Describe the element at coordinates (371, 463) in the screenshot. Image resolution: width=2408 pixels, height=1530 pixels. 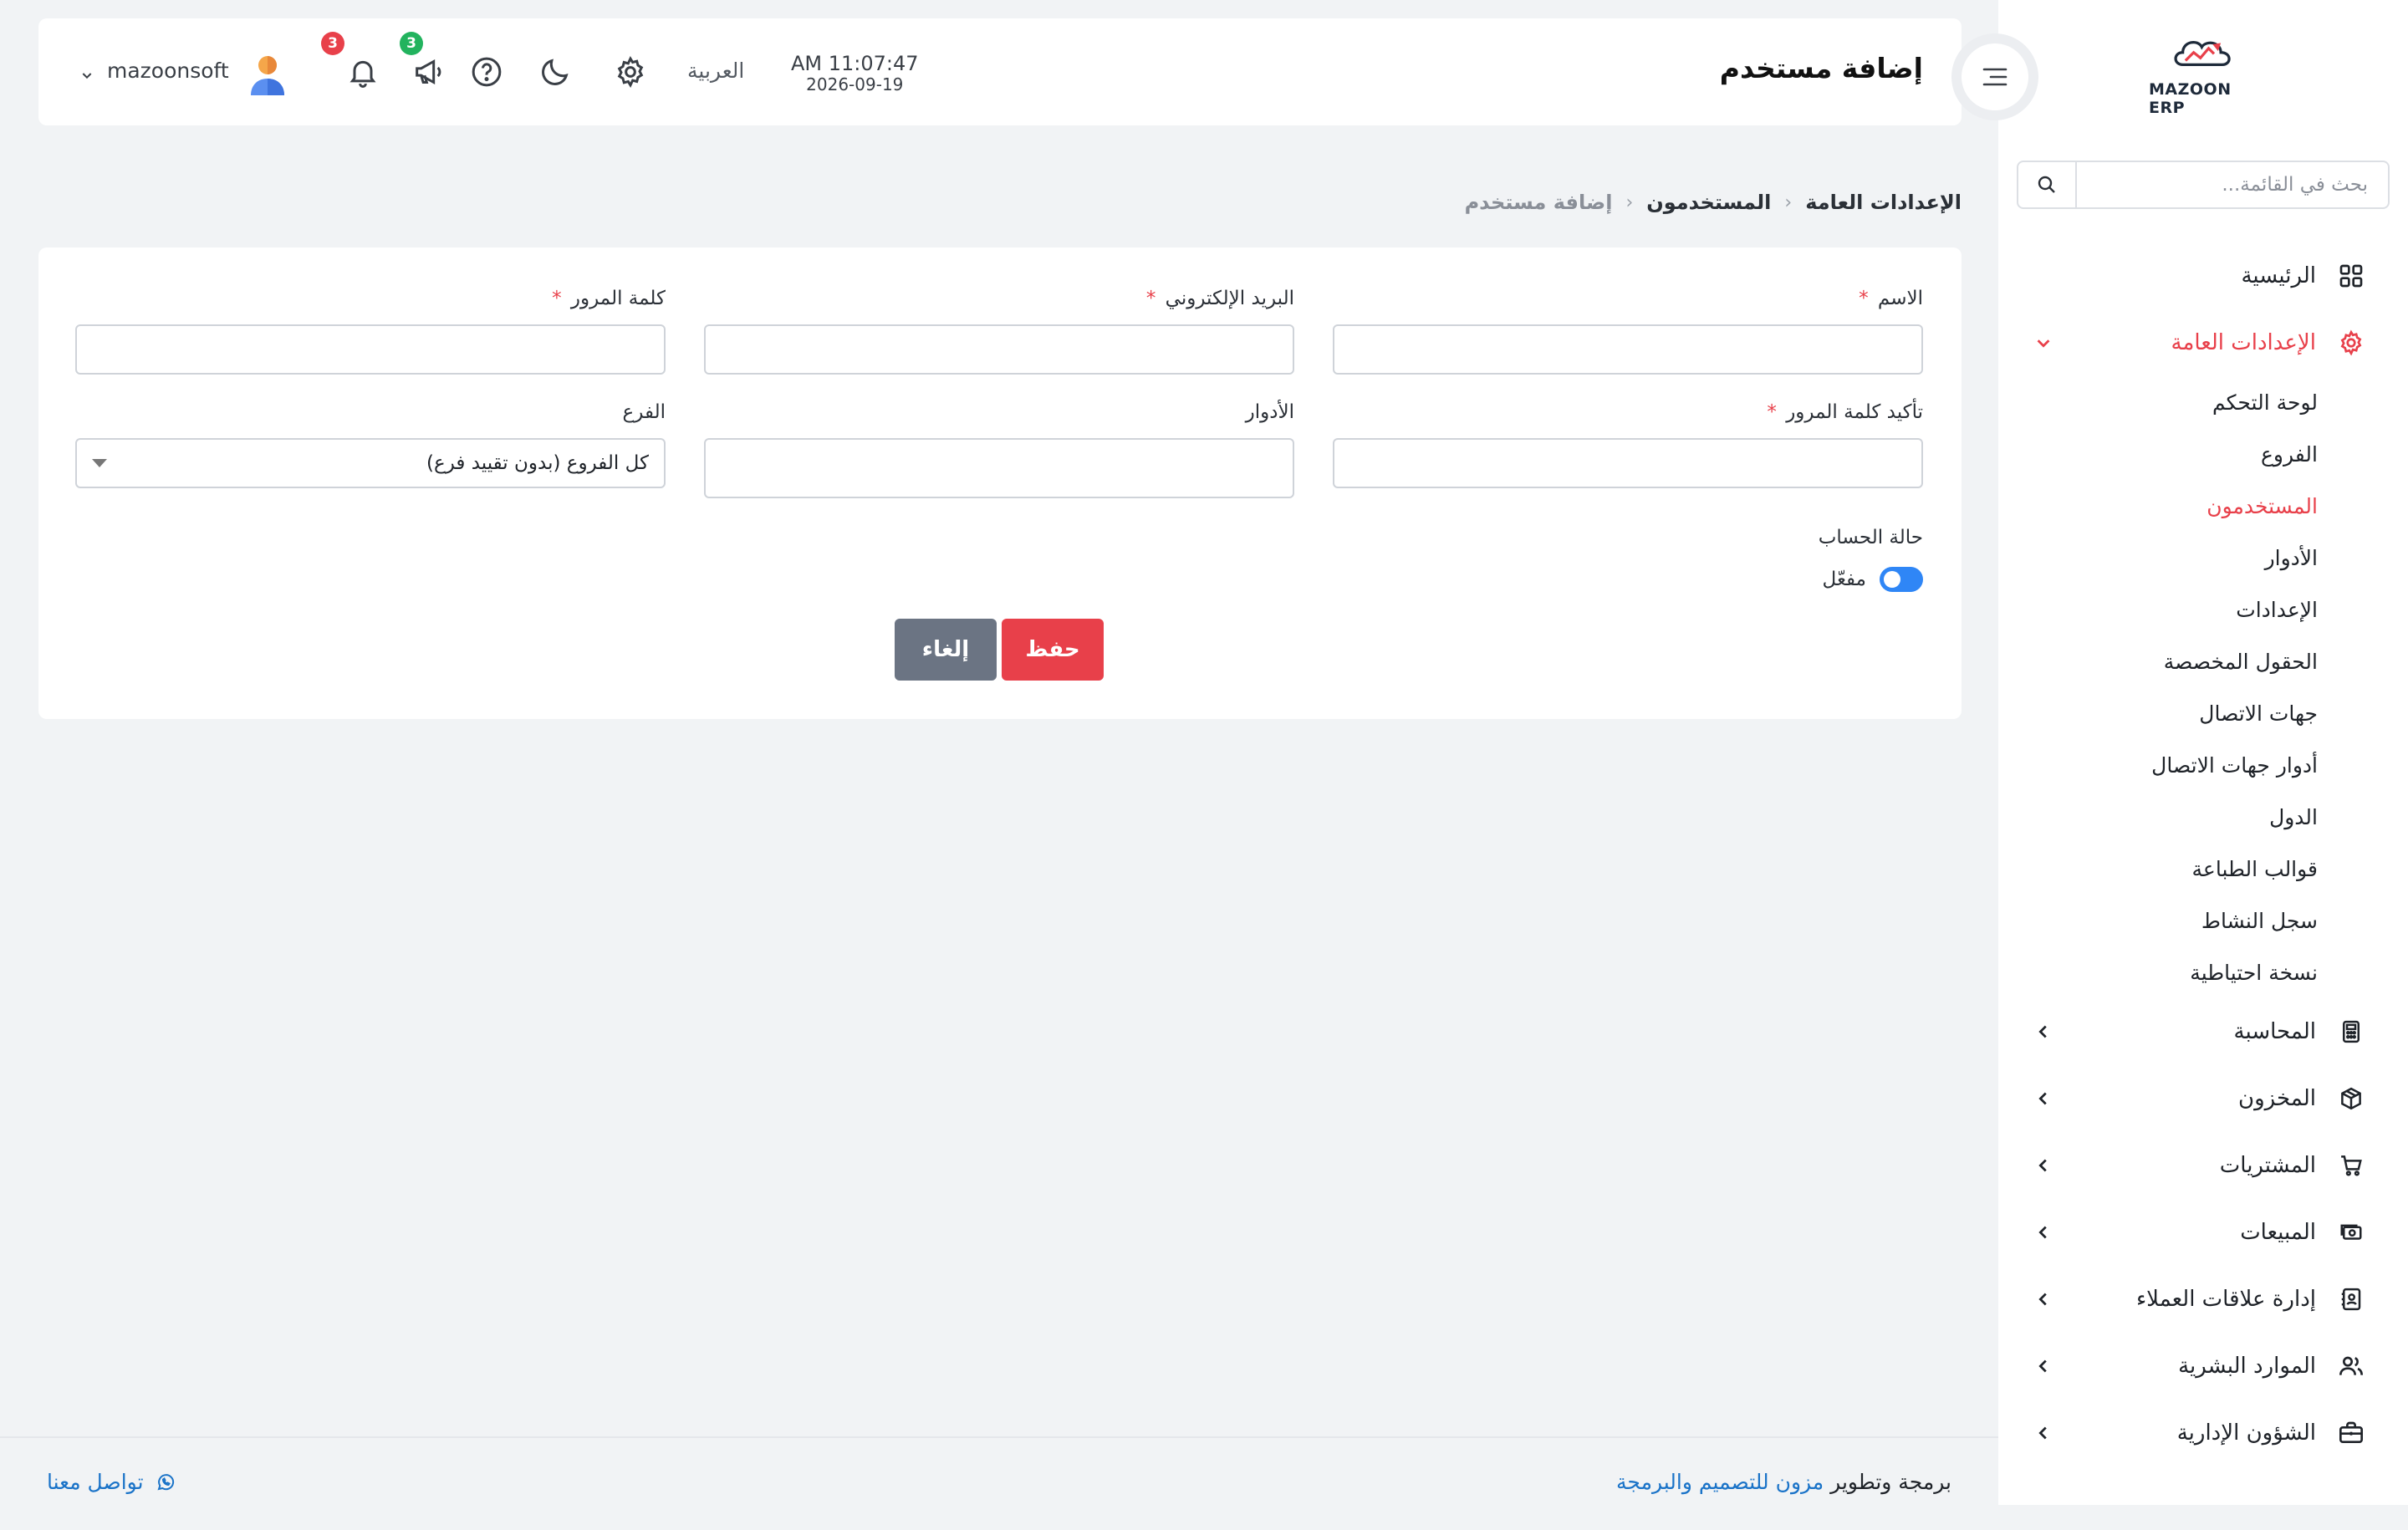
I see `branch-select: كل الفروع (بدون تقييد فرع)` at that location.